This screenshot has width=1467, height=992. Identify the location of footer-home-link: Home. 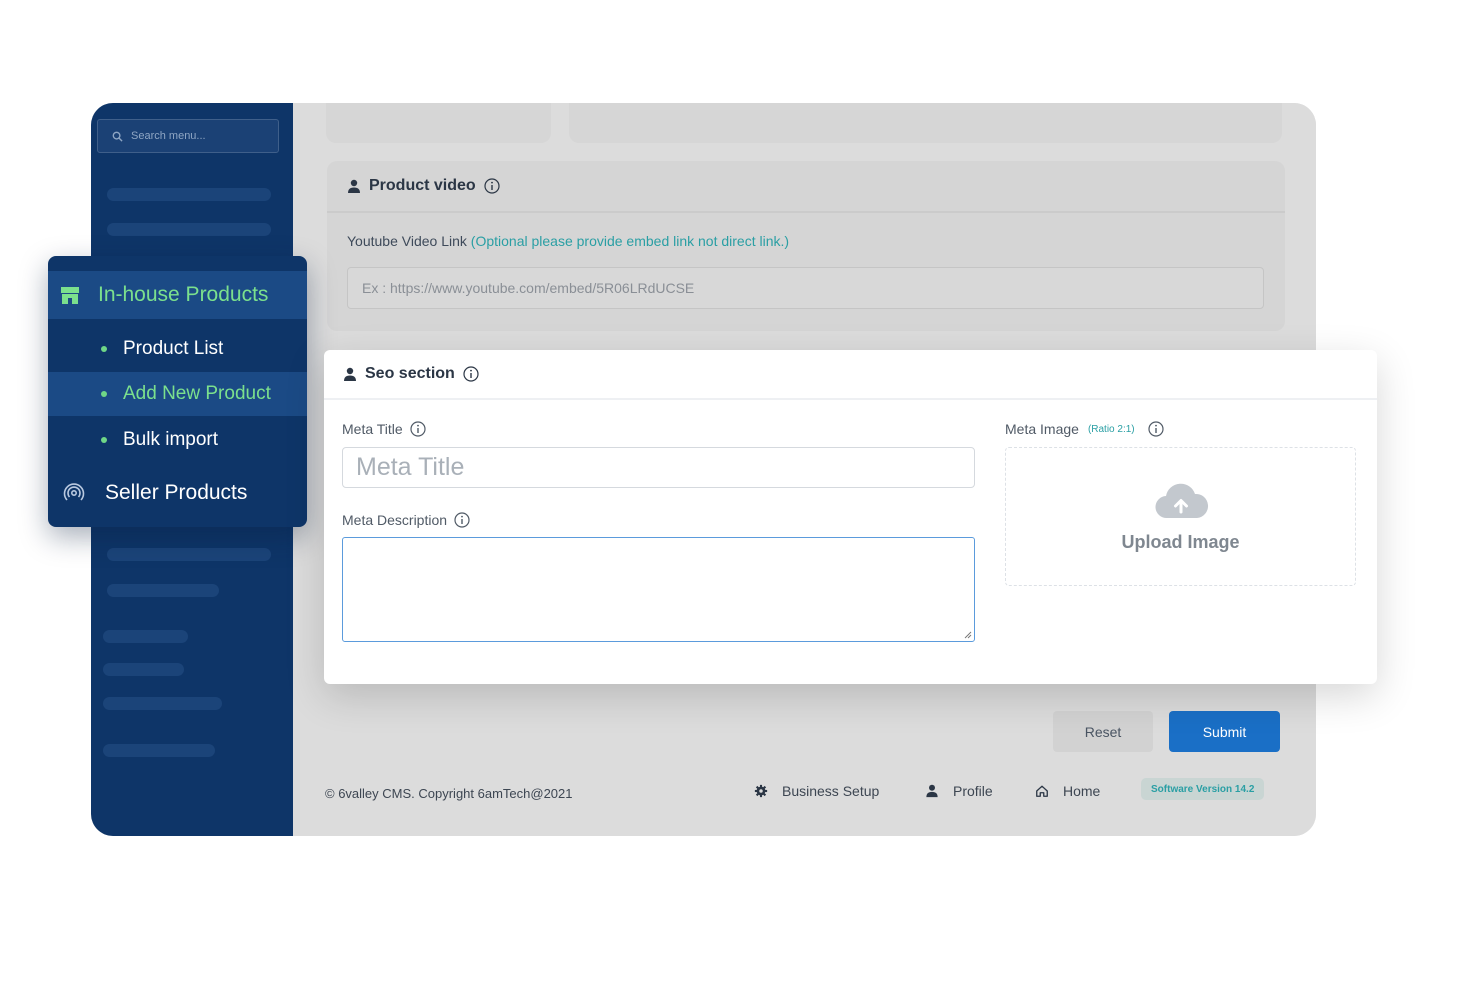
(1067, 791).